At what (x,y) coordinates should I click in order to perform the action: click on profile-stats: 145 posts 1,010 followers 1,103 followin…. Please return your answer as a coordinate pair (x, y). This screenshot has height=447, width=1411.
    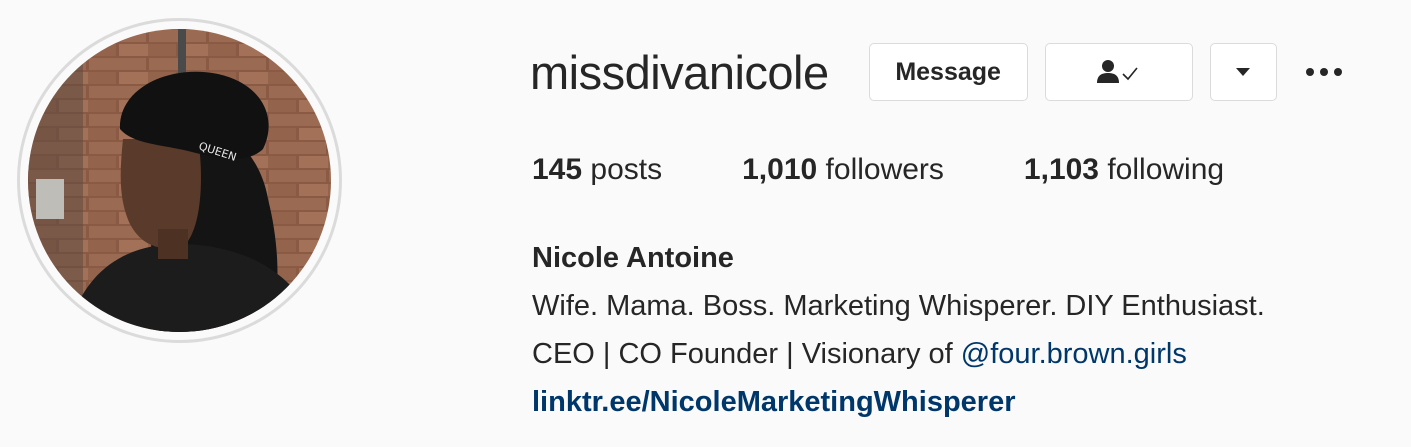
    Looking at the image, I should click on (918, 170).